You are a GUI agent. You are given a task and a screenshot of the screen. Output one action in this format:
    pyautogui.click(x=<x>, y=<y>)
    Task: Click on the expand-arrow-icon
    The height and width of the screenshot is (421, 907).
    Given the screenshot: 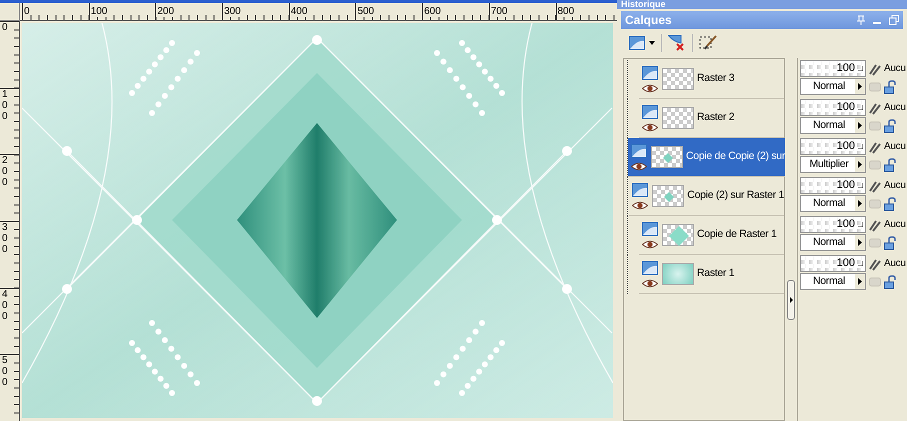 What is the action you would take?
    pyautogui.click(x=791, y=299)
    